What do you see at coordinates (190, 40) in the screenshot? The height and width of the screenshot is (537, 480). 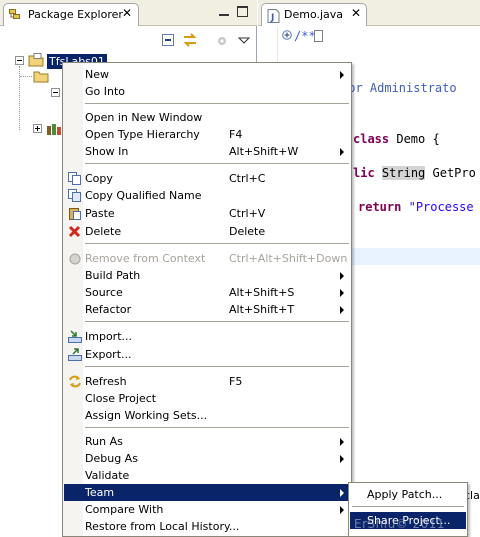 I see `link-with-editor-icon` at bounding box center [190, 40].